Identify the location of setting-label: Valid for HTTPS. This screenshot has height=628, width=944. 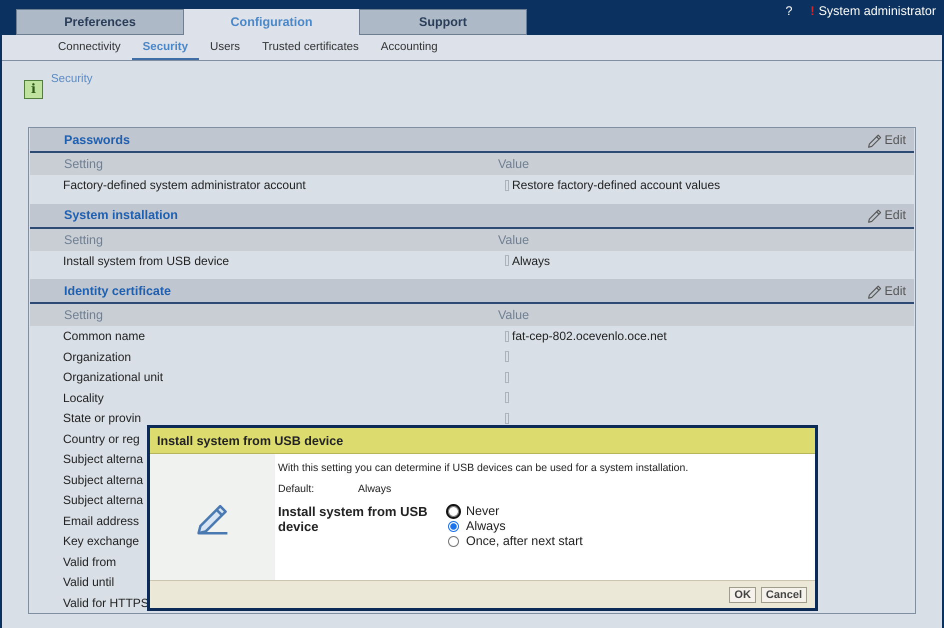
(106, 603).